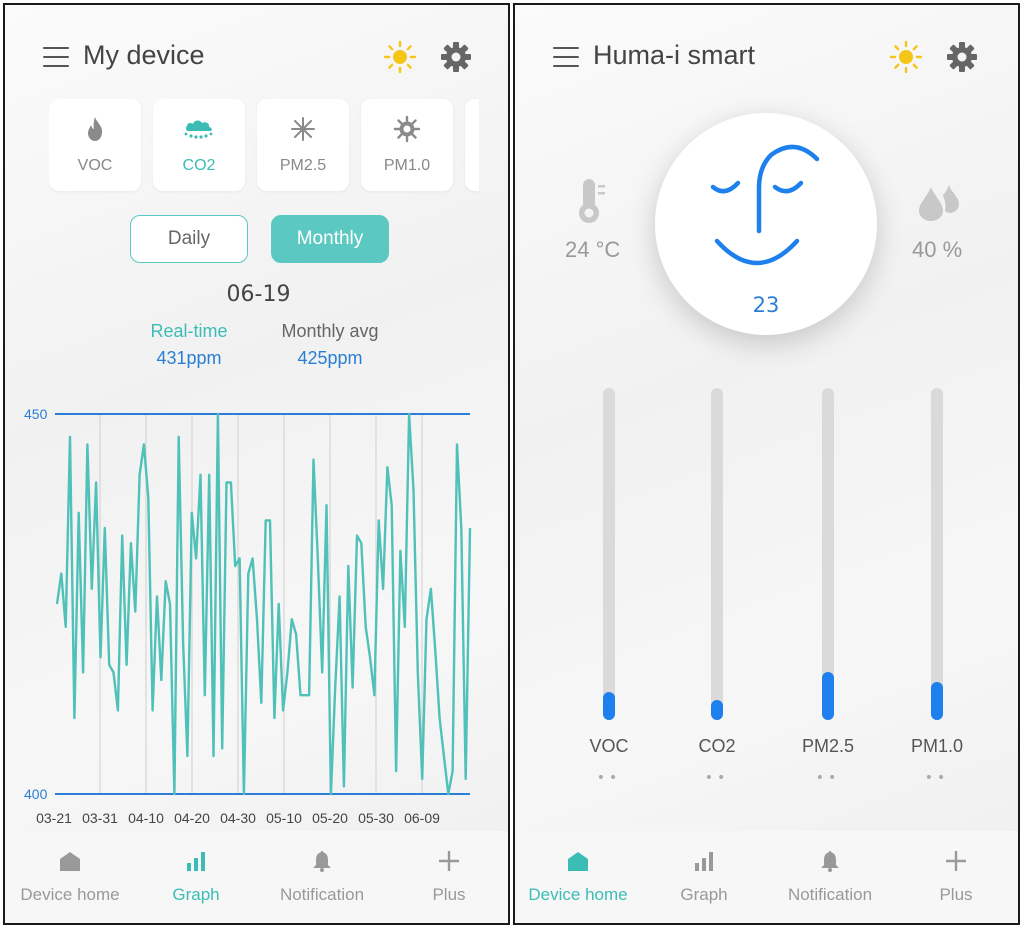 This screenshot has width=1024, height=930. What do you see at coordinates (592, 201) in the screenshot?
I see `thermometer-icon` at bounding box center [592, 201].